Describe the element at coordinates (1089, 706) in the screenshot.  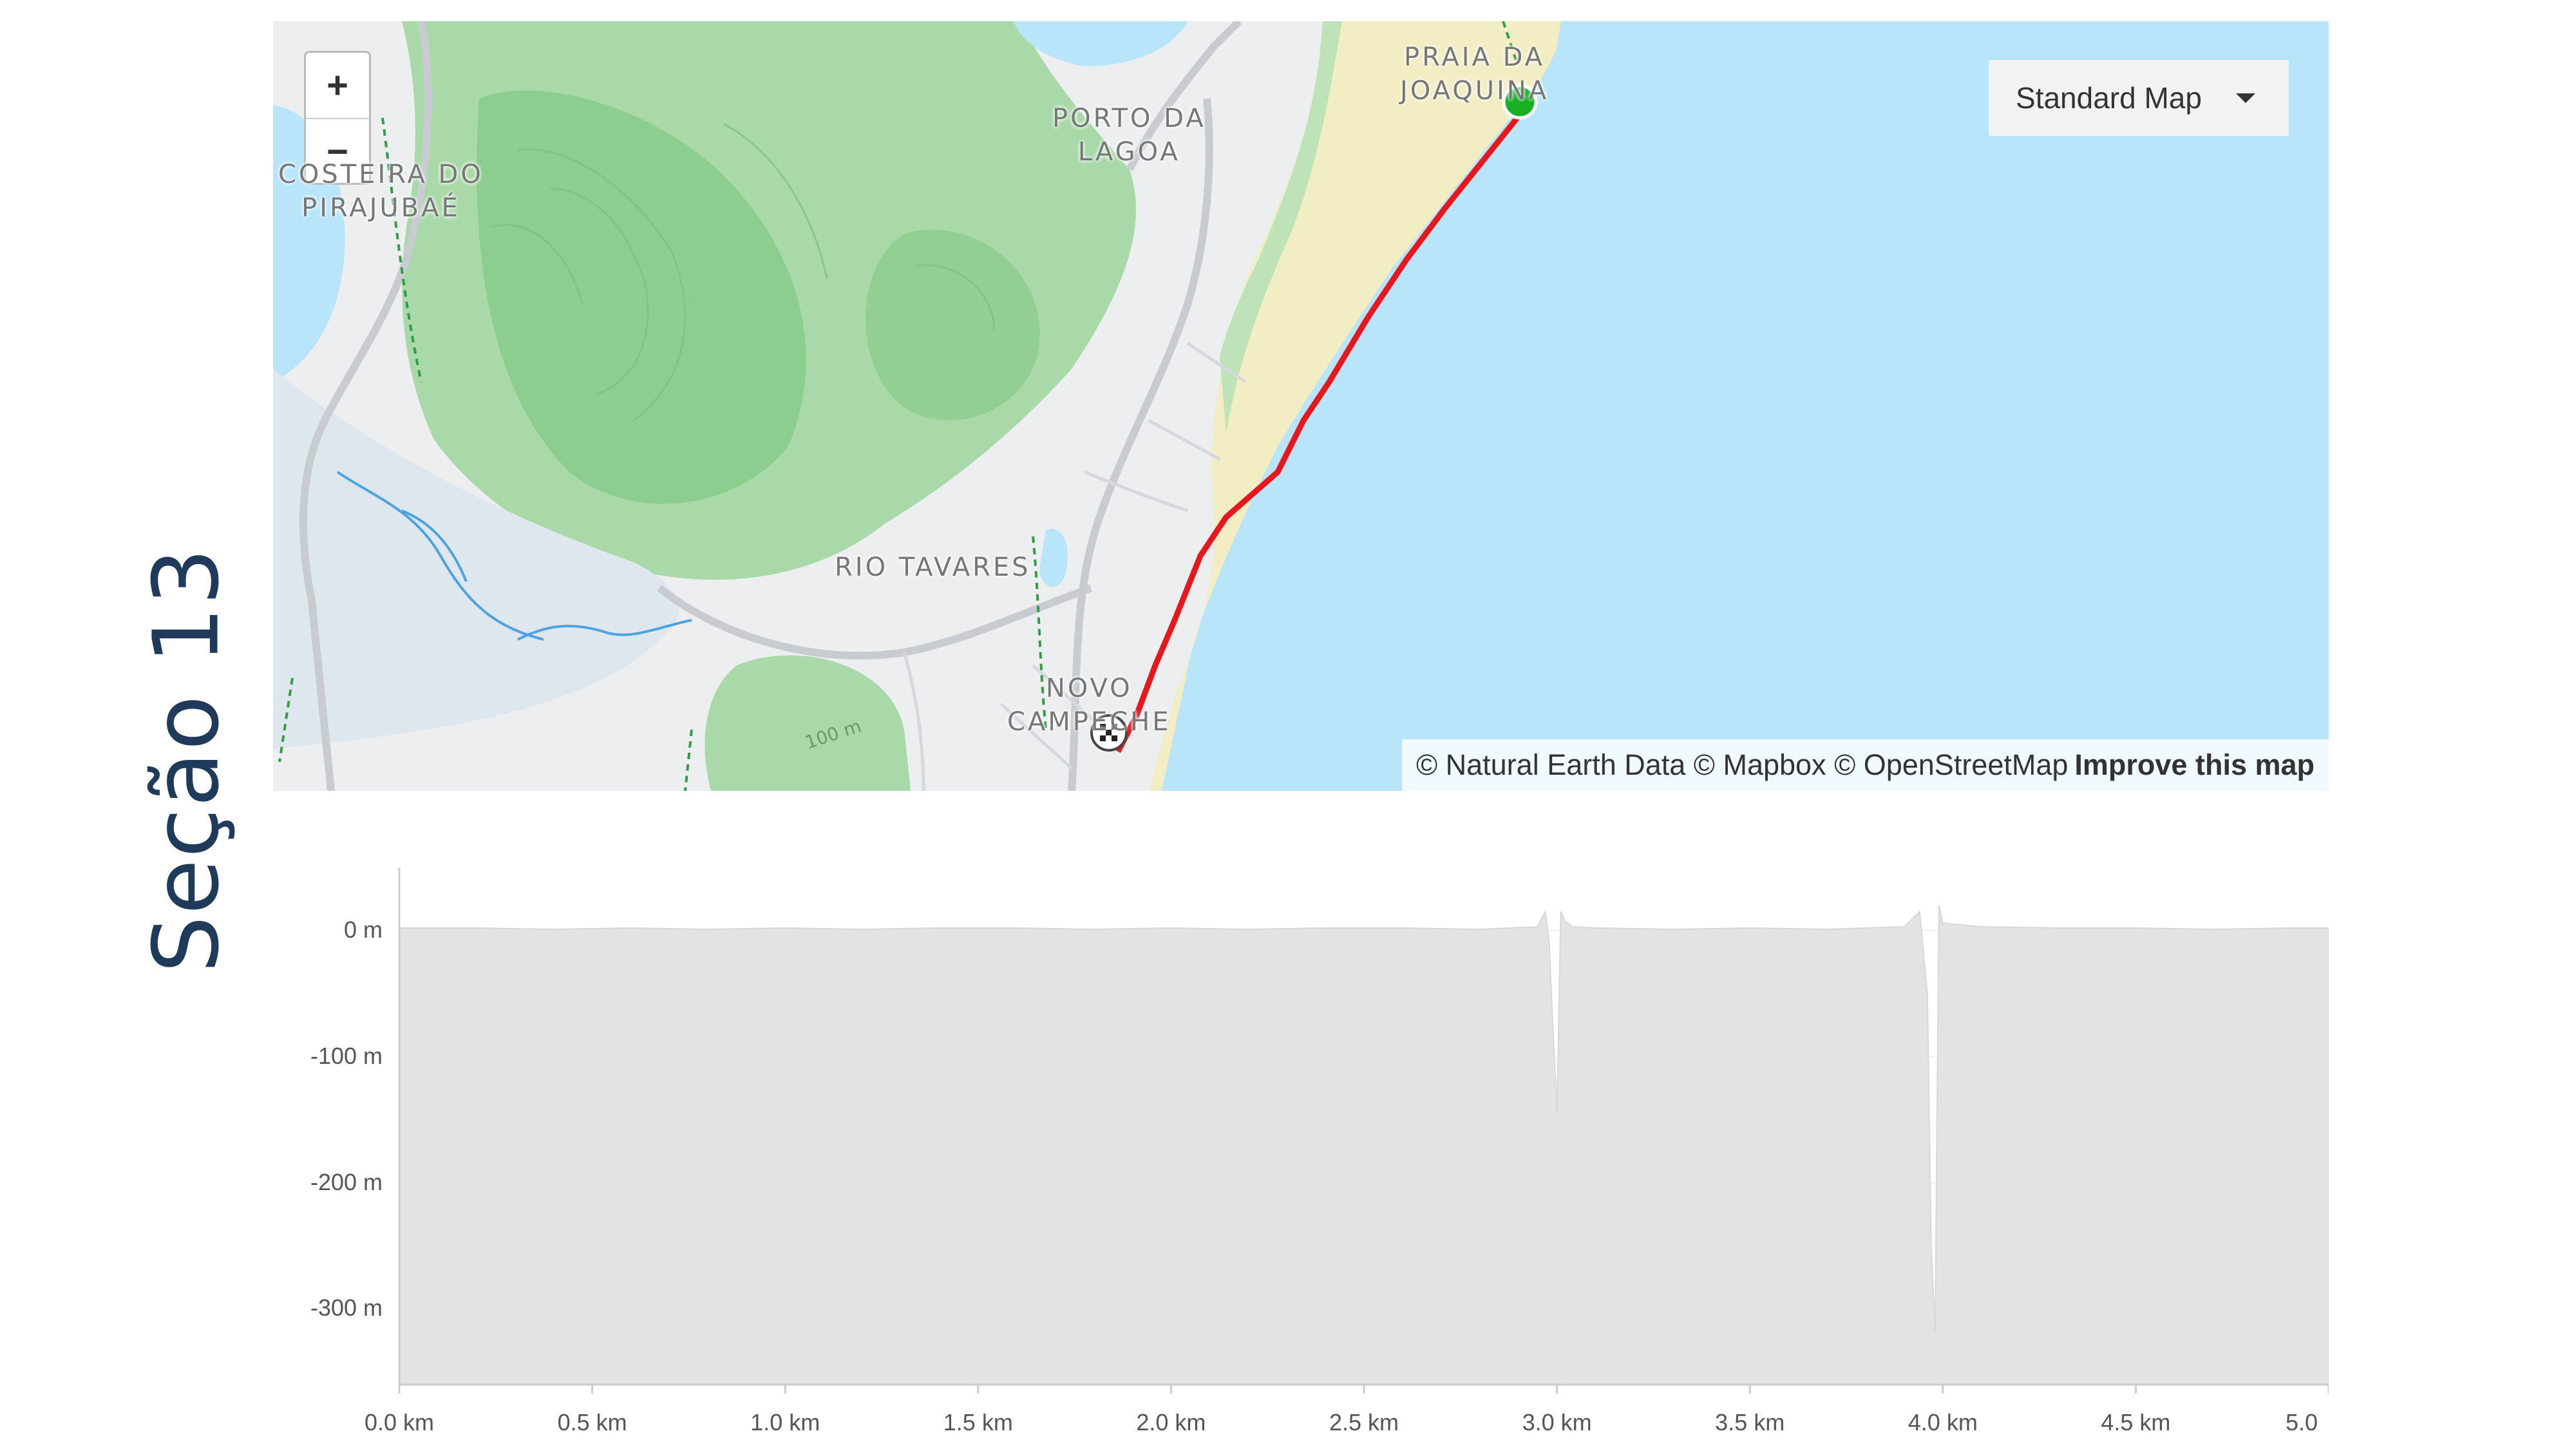
I see `place-label-novo-campeche: NOVO CAMPECHE` at that location.